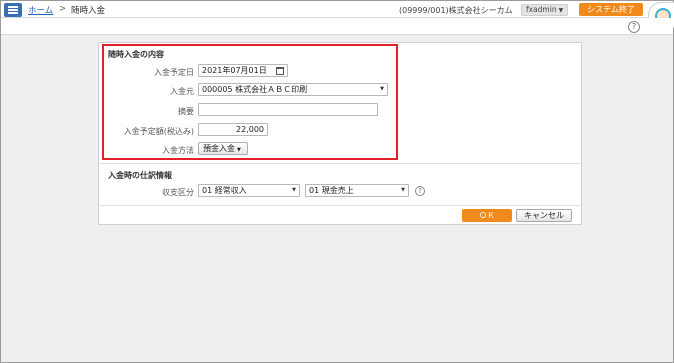 Image resolution: width=674 pixels, height=363 pixels. What do you see at coordinates (340, 205) in the screenshot?
I see `footer-divider` at bounding box center [340, 205].